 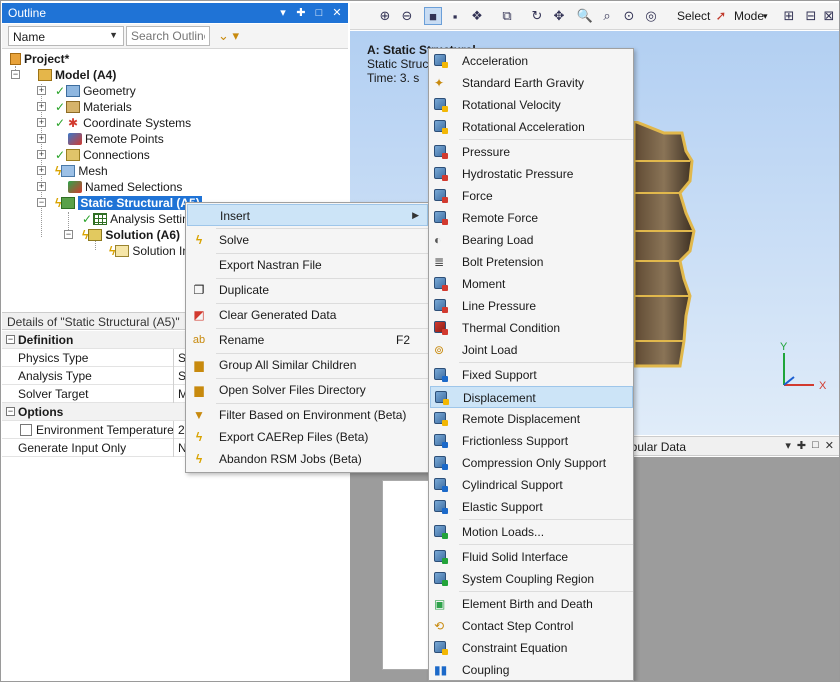 I want to click on wireframe-icon: ▪, so click(x=455, y=16).